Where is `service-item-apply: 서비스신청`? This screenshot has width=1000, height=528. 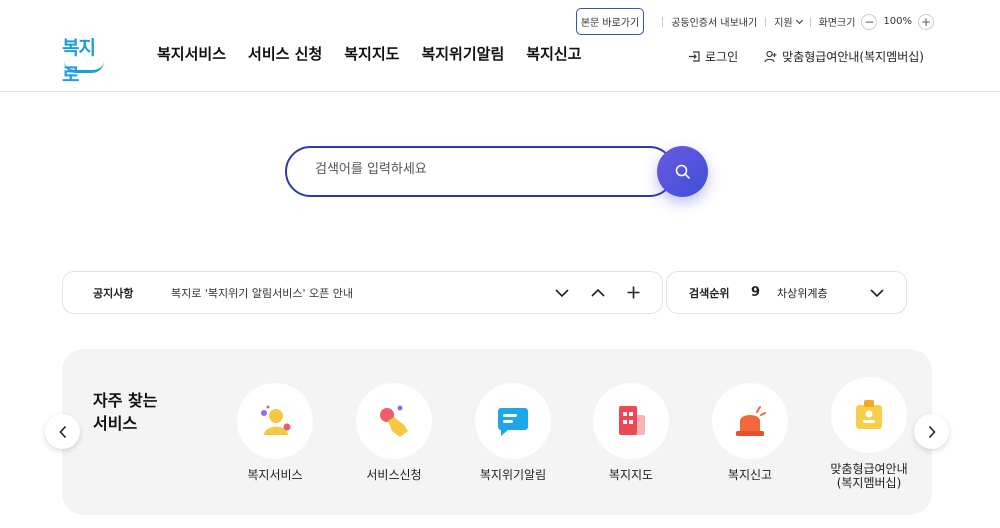
service-item-apply: 서비스신청 is located at coordinates (394, 432).